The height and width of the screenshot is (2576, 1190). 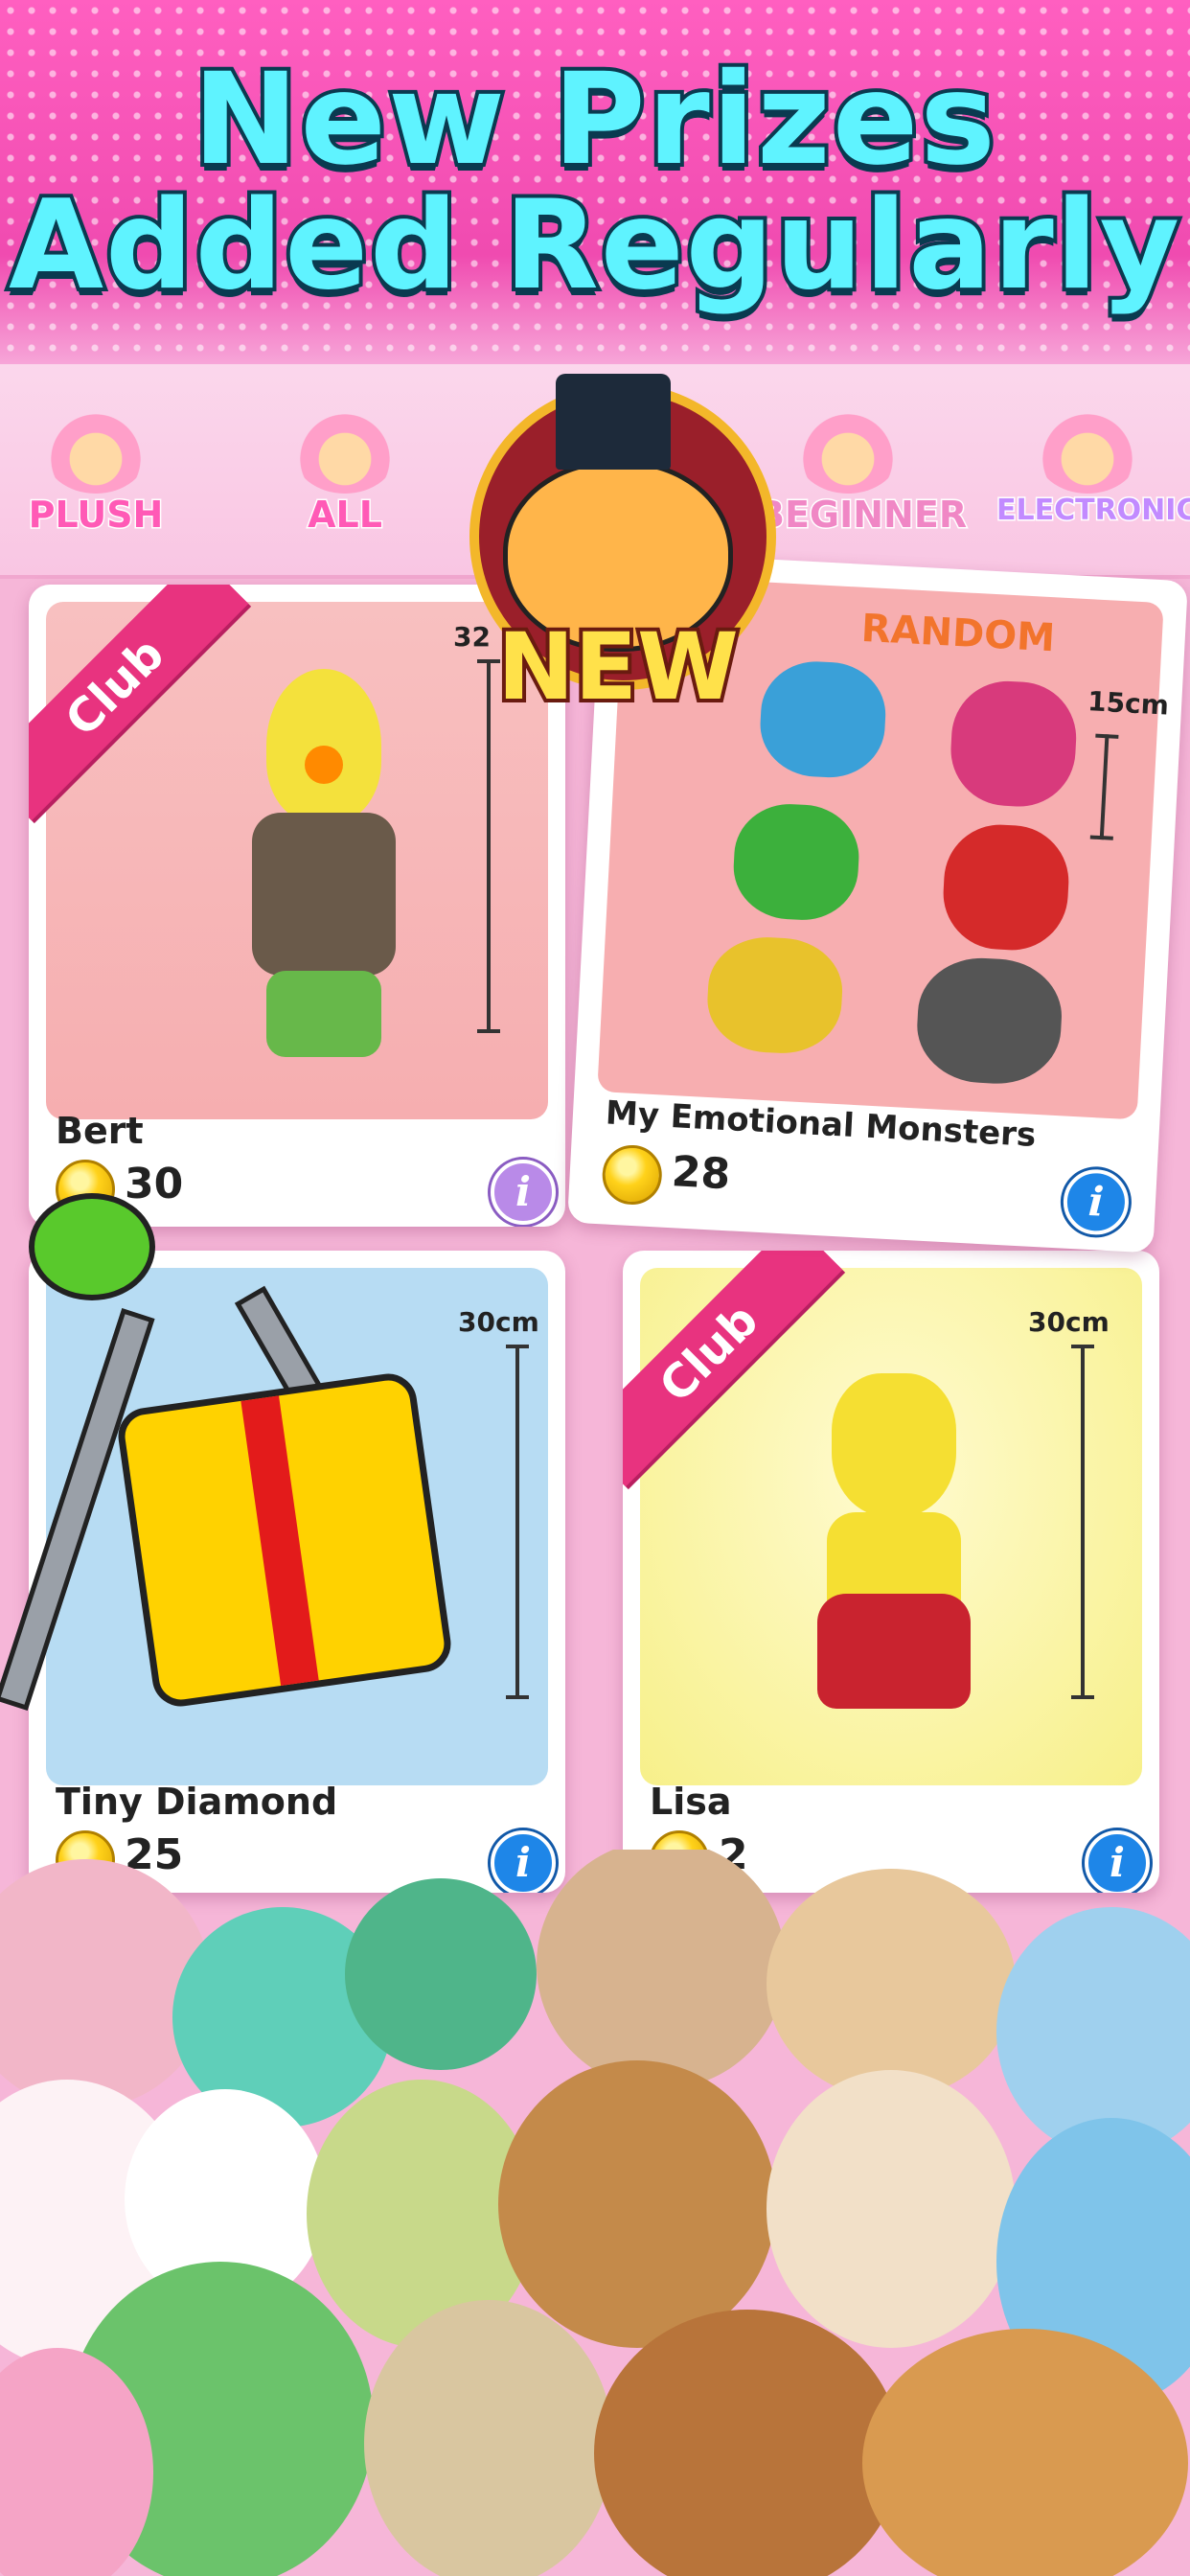 What do you see at coordinates (594, 246) in the screenshot?
I see `headline-line-2: Added Regularly` at bounding box center [594, 246].